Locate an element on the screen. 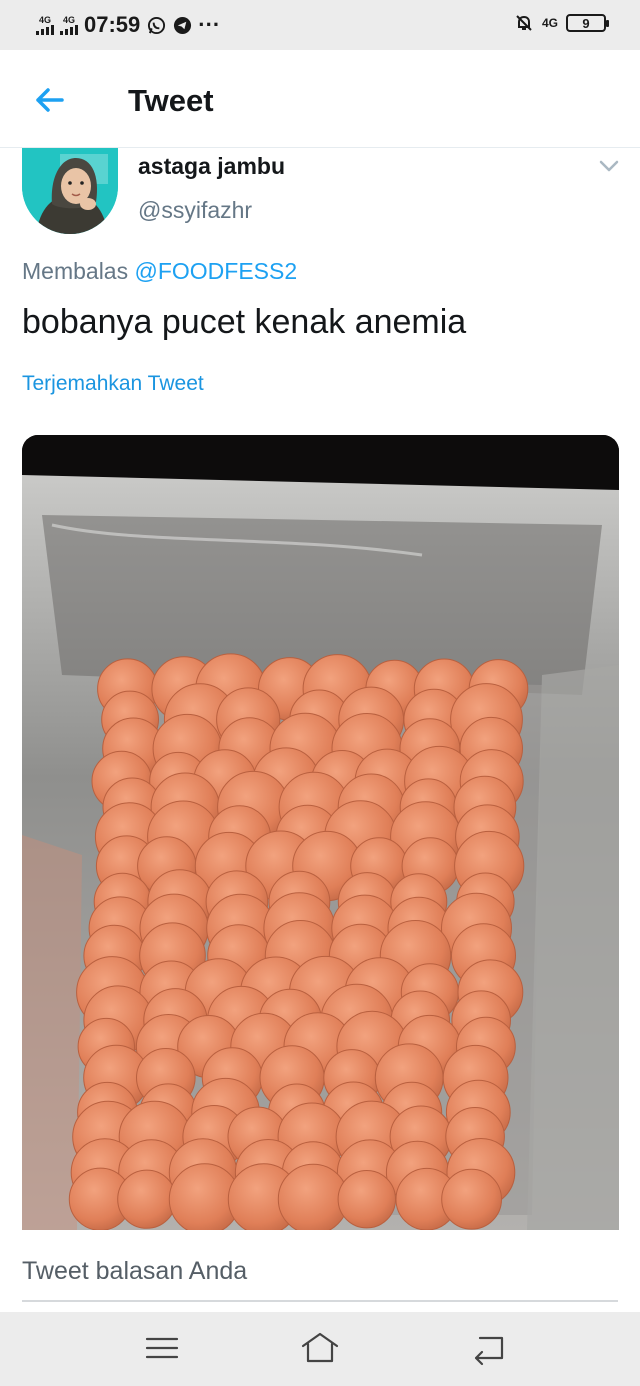  arrow-left-icon is located at coordinates (50, 100).